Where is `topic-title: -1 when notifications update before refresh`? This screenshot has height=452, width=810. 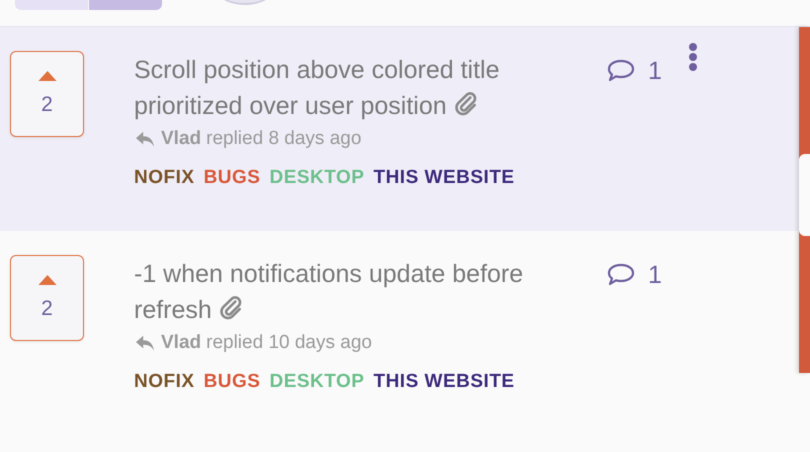
topic-title: -1 when notifications update before refresh is located at coordinates (369, 292).